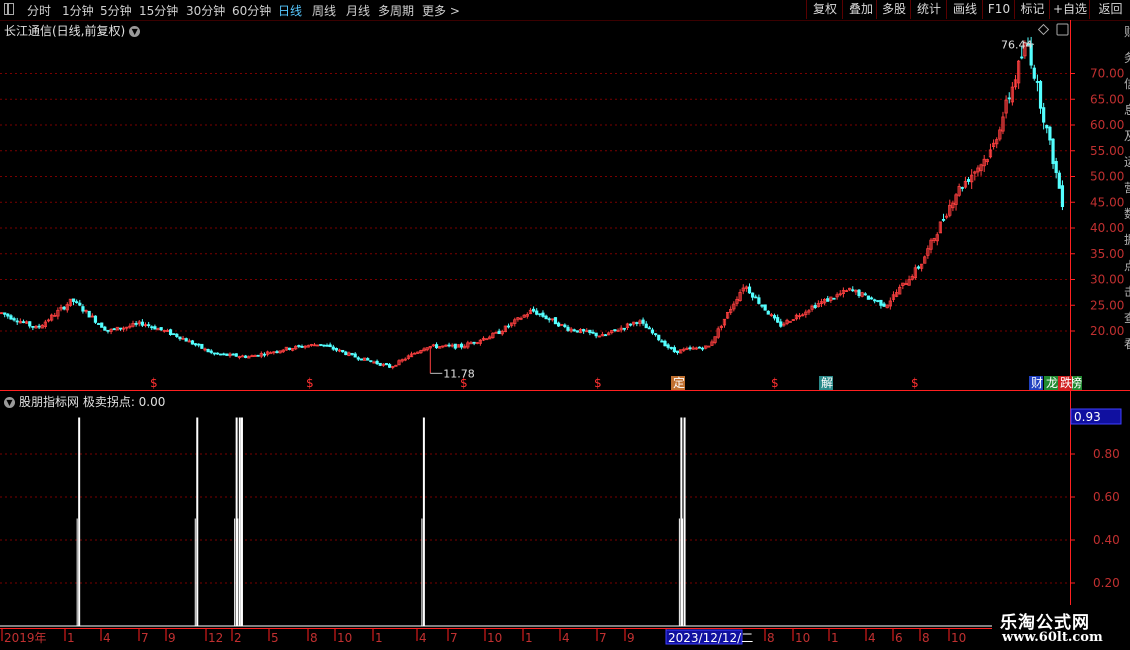 The image size is (1130, 650). Describe the element at coordinates (1127, 136) in the screenshot. I see `side-tab-char: 及` at that location.